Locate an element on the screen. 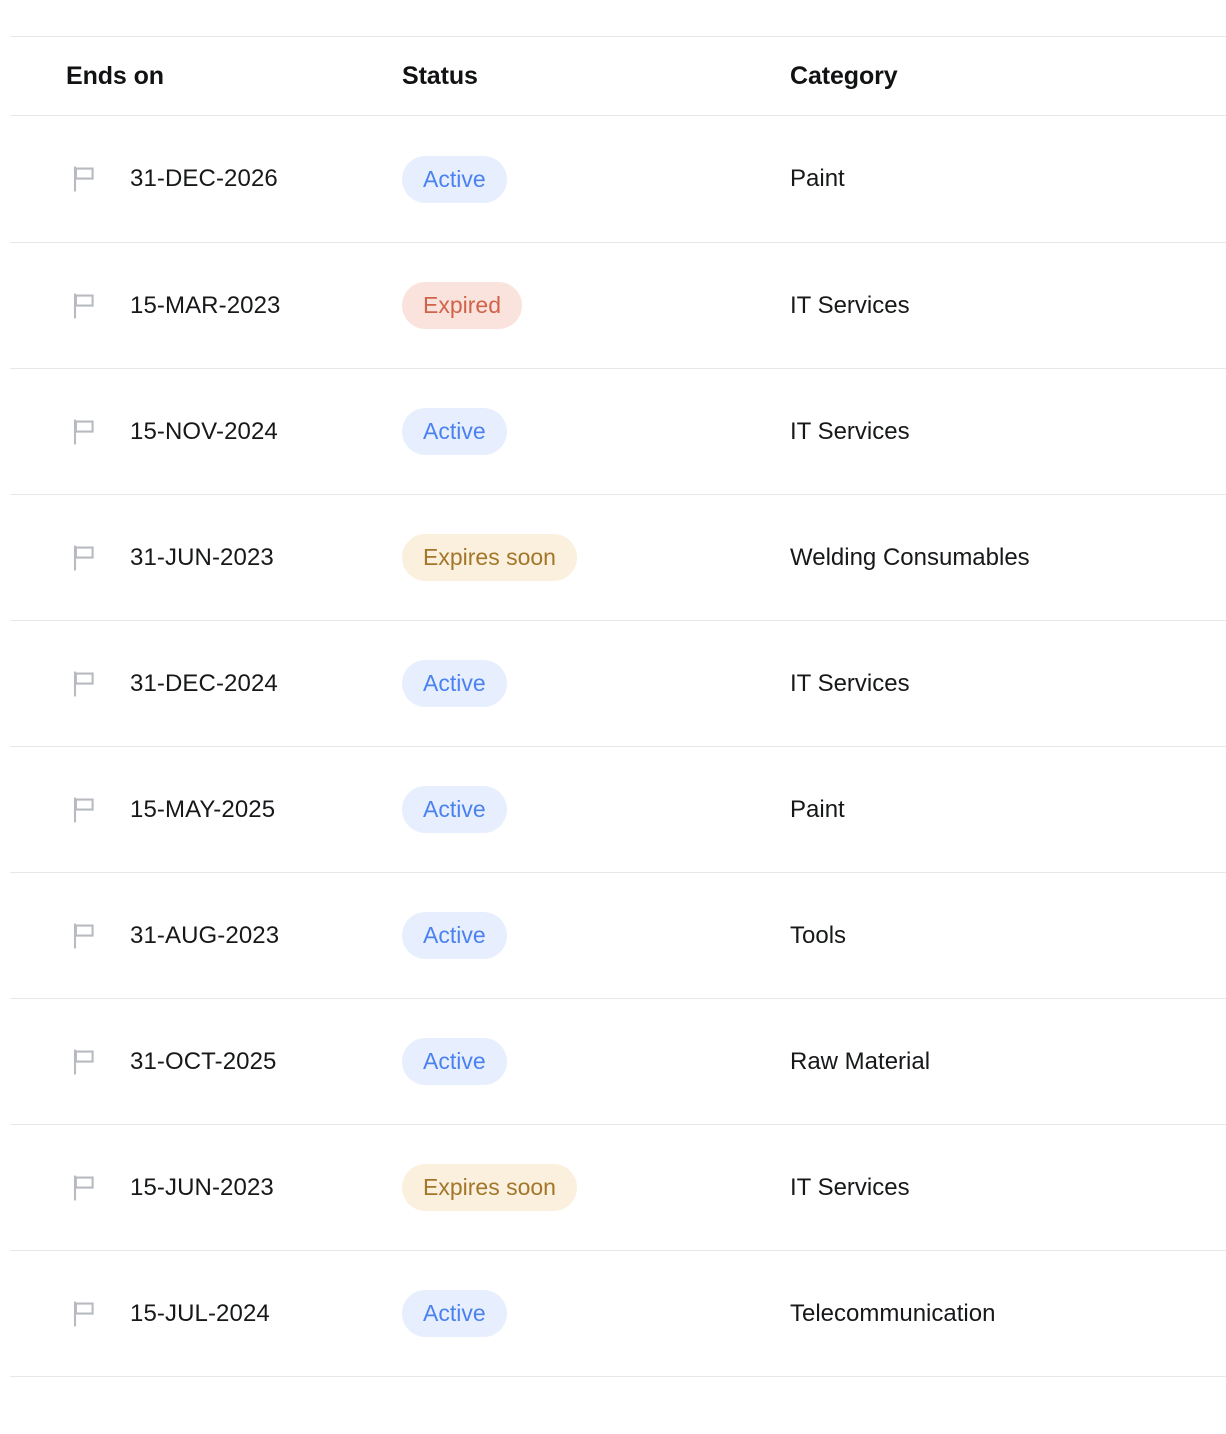 This screenshot has width=1226, height=1434. column-header-ends-on: Ends on is located at coordinates (200, 76).